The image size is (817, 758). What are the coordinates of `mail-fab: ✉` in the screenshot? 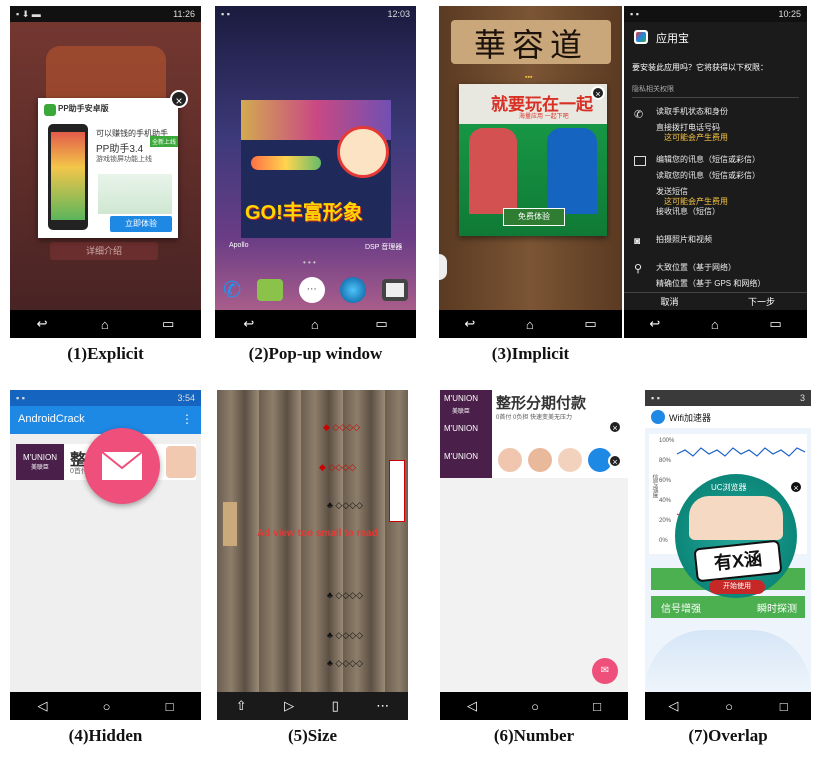 It's located at (605, 671).